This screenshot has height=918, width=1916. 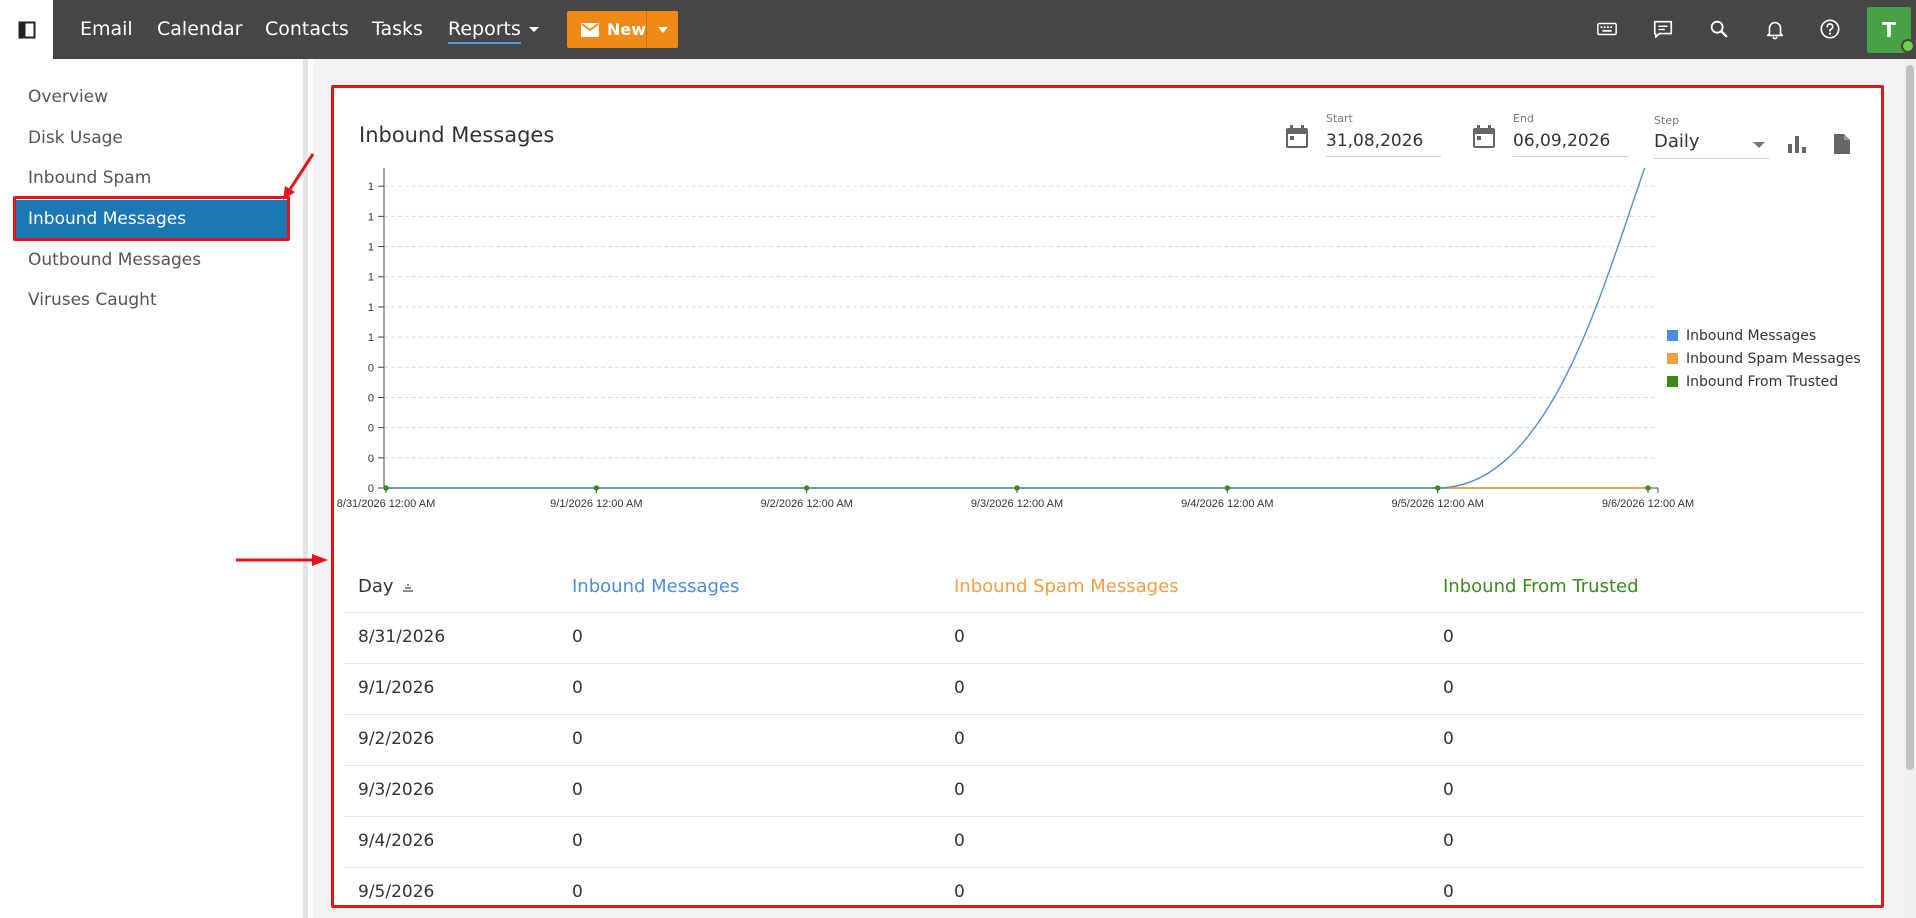 I want to click on sidebar-item-disk-usage: Disk Usage, so click(x=152, y=138).